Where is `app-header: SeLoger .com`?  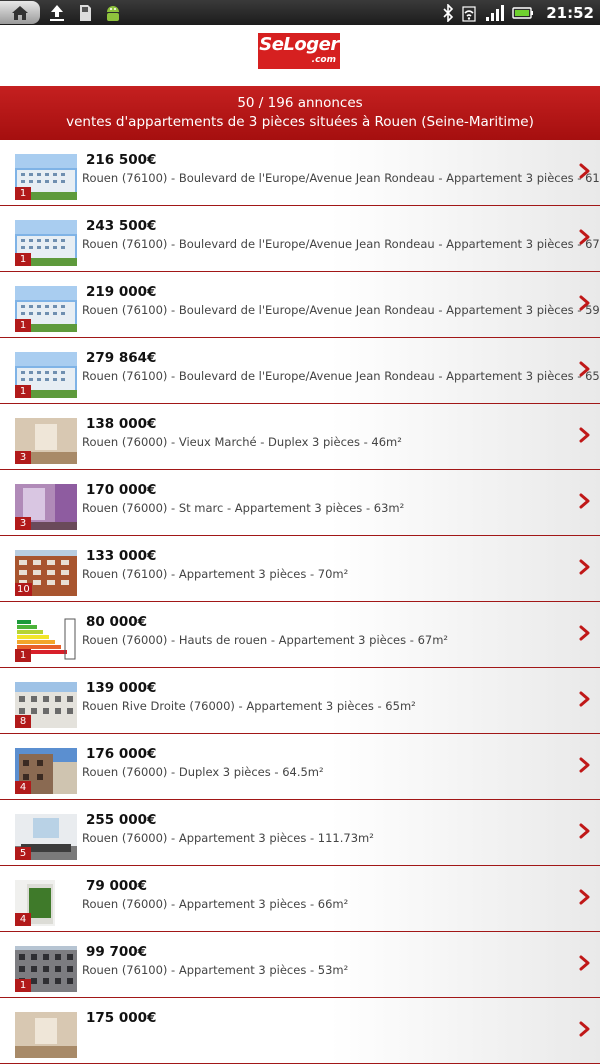 app-header: SeLoger .com is located at coordinates (300, 55).